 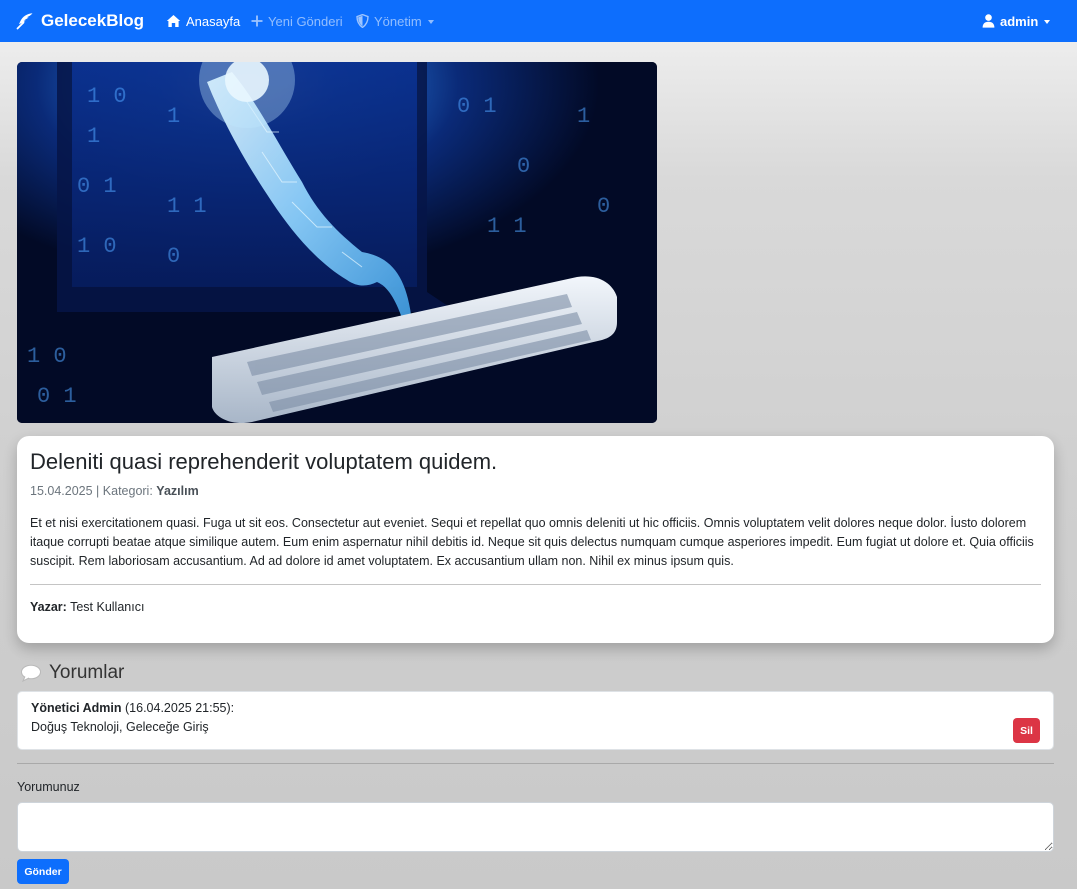 I want to click on comment-input, so click(x=535, y=827).